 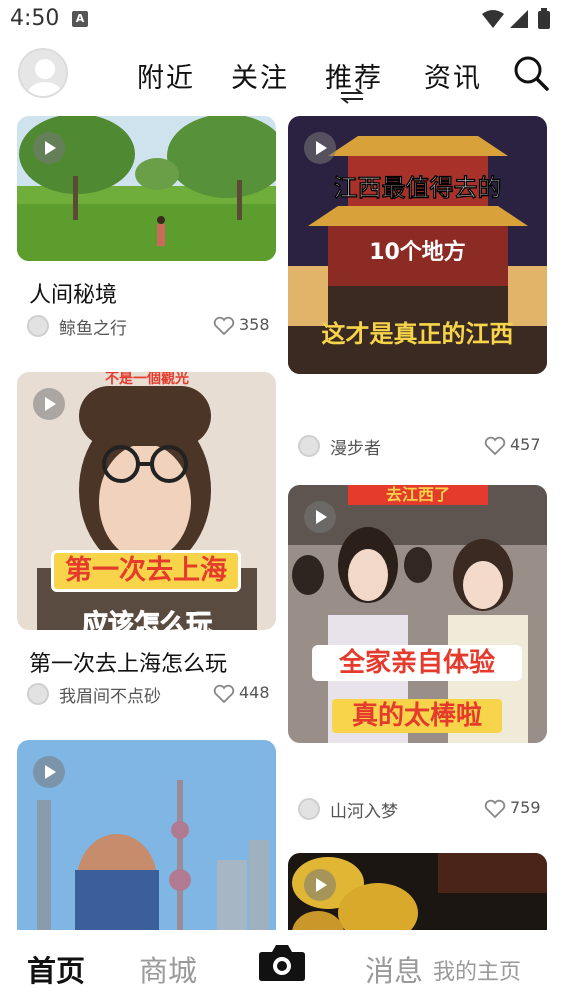 I want to click on author-name: 鲸鱼之行, so click(x=93, y=329).